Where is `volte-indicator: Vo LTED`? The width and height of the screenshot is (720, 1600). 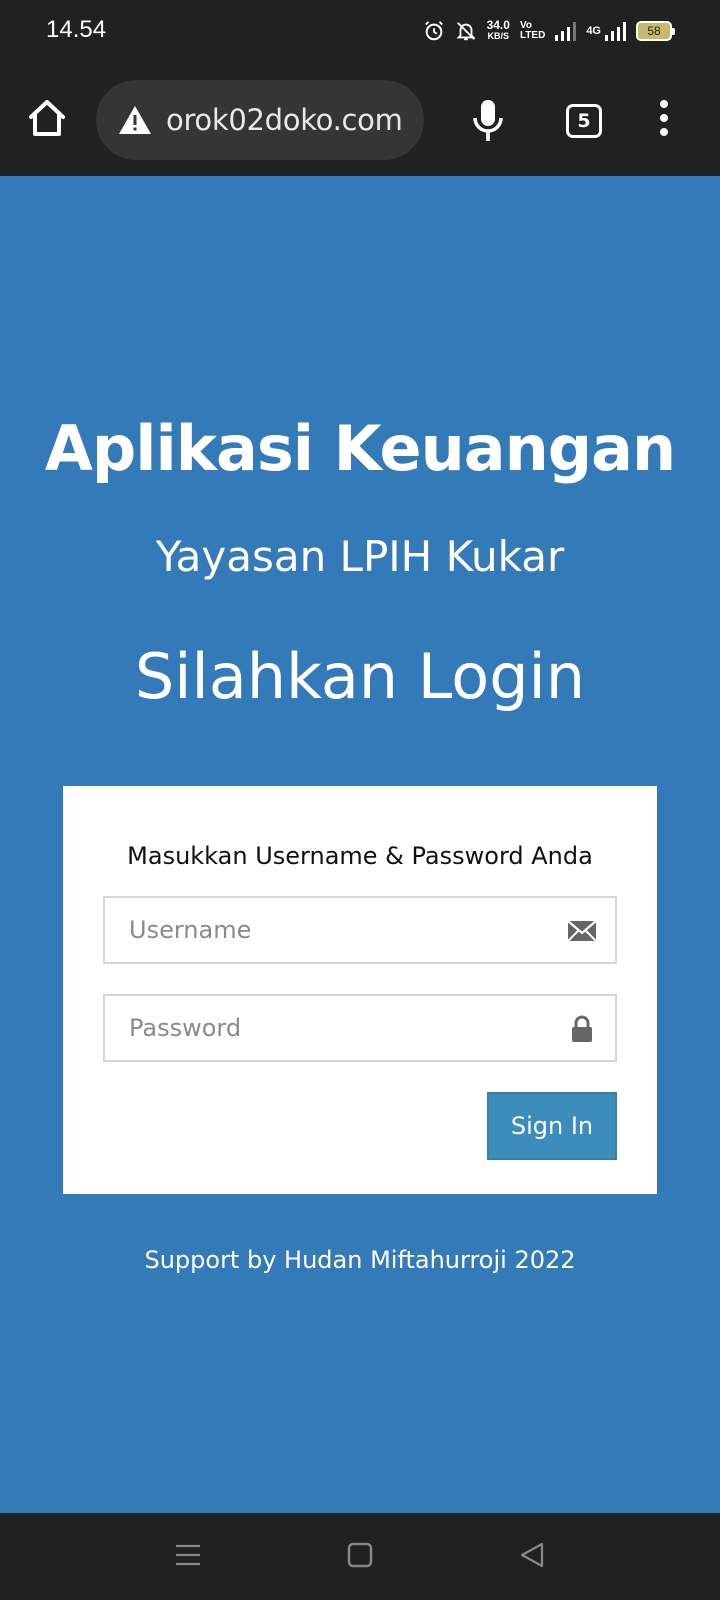
volte-indicator: Vo LTED is located at coordinates (532, 31).